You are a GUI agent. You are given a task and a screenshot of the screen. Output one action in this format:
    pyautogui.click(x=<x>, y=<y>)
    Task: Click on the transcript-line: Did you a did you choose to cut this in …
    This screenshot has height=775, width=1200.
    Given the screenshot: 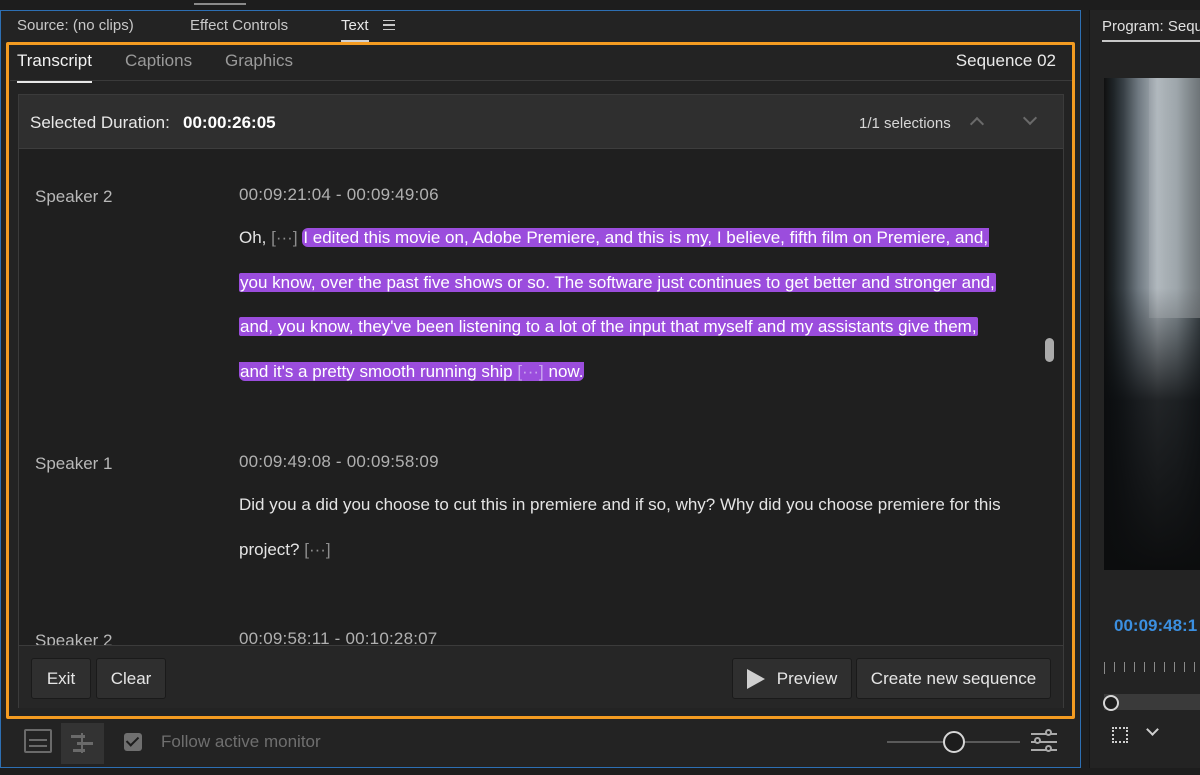 What is the action you would take?
    pyautogui.click(x=620, y=505)
    